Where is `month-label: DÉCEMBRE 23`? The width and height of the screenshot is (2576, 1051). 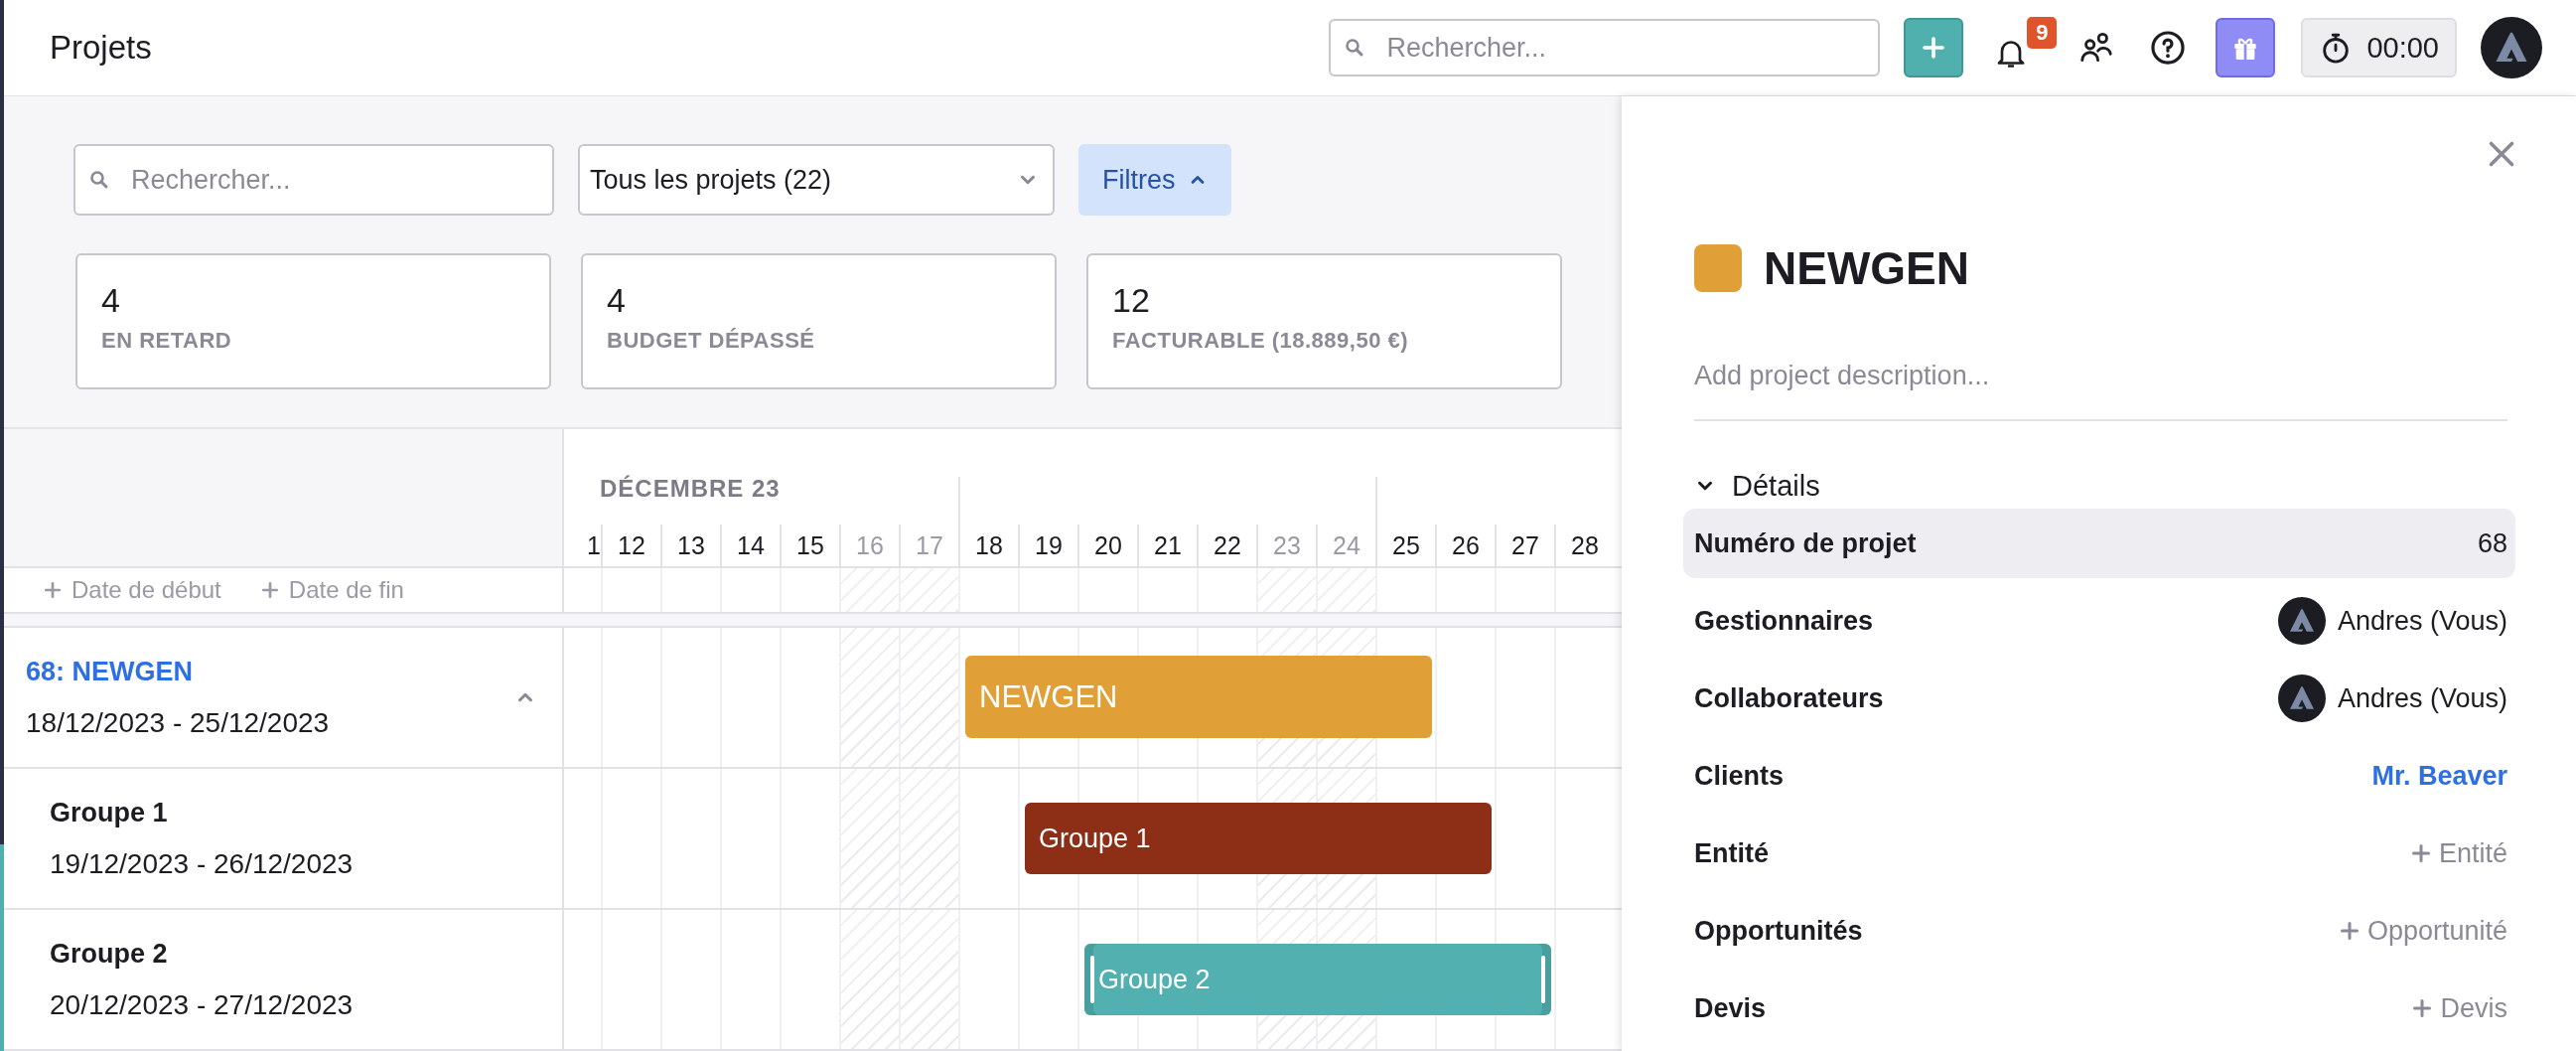 month-label: DÉCEMBRE 23 is located at coordinates (690, 489).